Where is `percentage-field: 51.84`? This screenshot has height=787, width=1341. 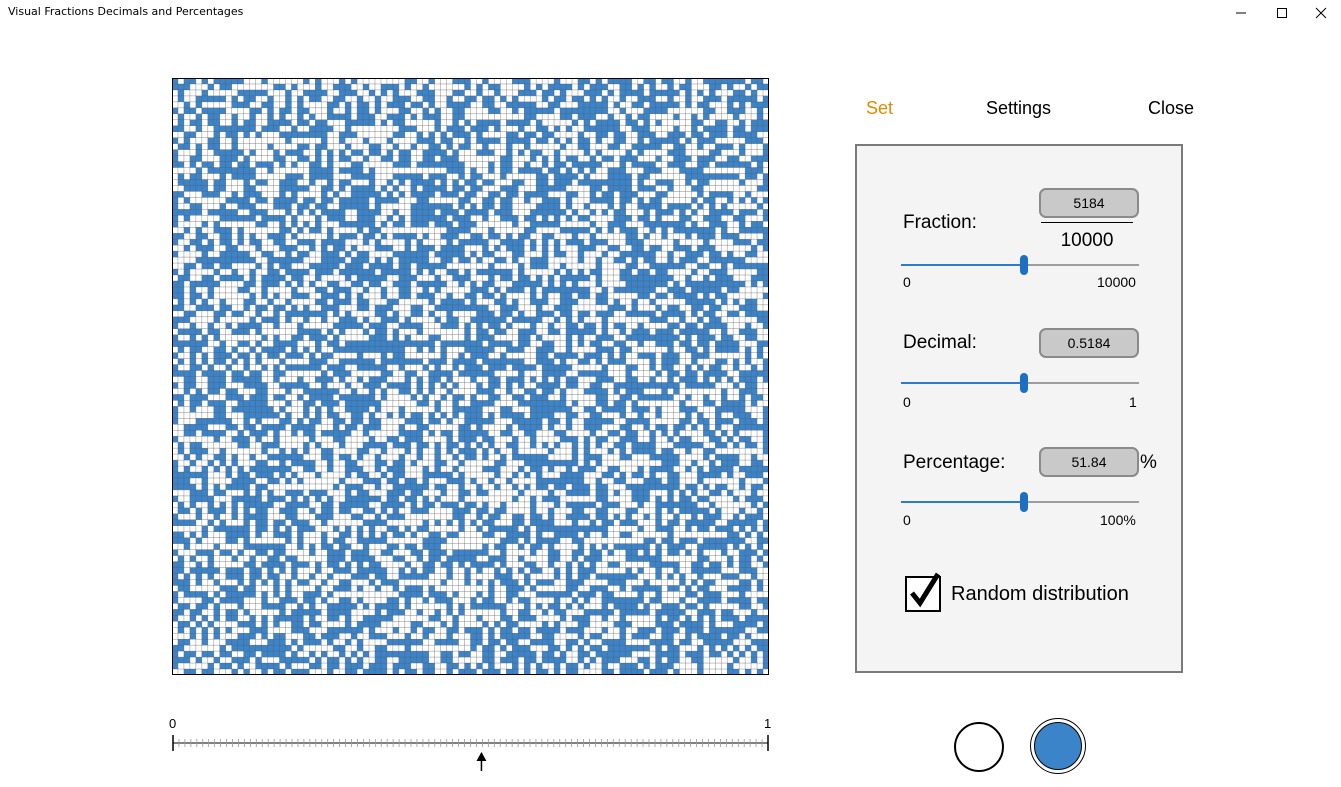
percentage-field: 51.84 is located at coordinates (1089, 462).